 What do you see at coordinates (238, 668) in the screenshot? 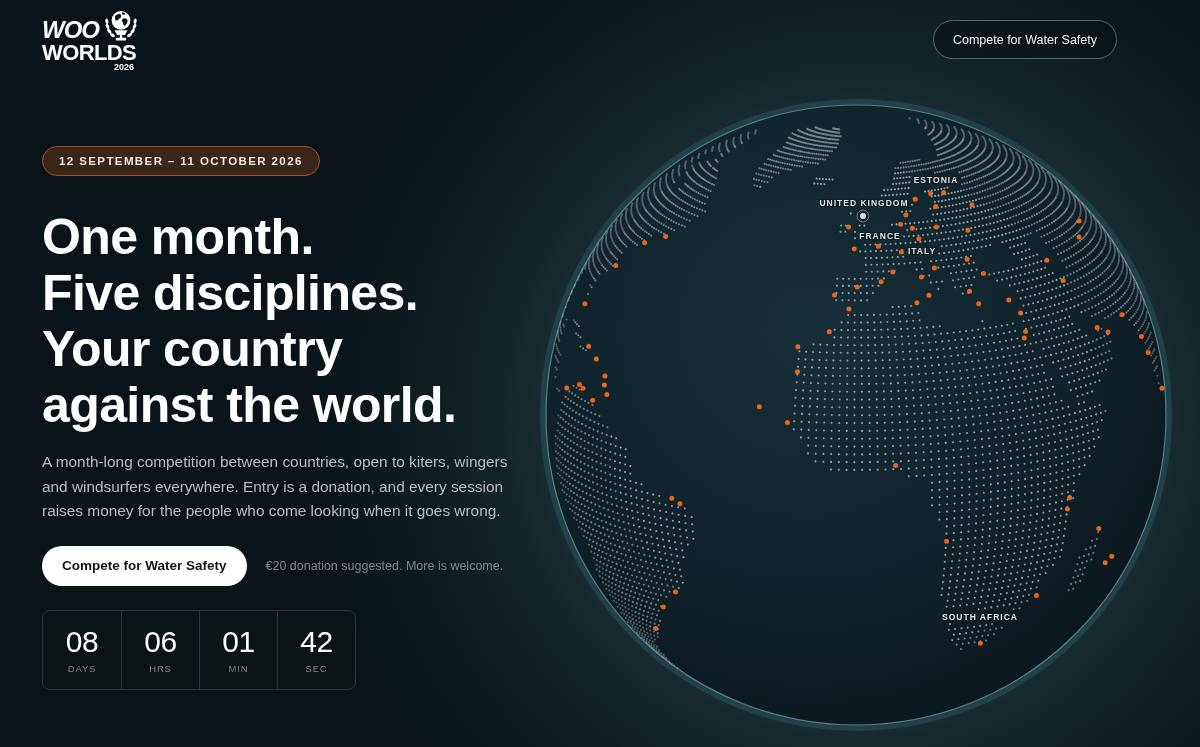
I see `countdown-unit: MIN` at bounding box center [238, 668].